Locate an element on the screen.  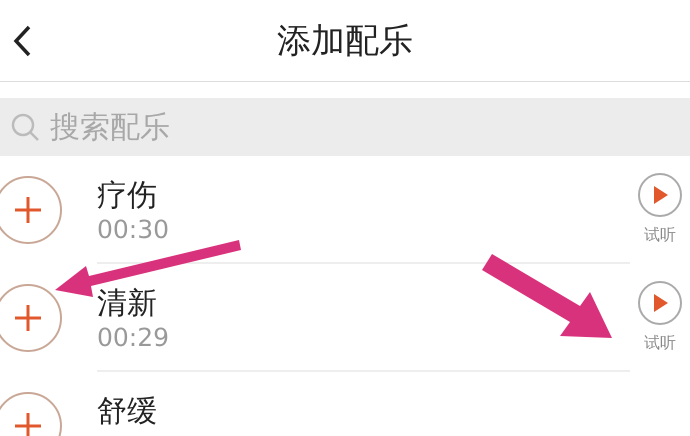
track-duration: 00:30 is located at coordinates (133, 230).